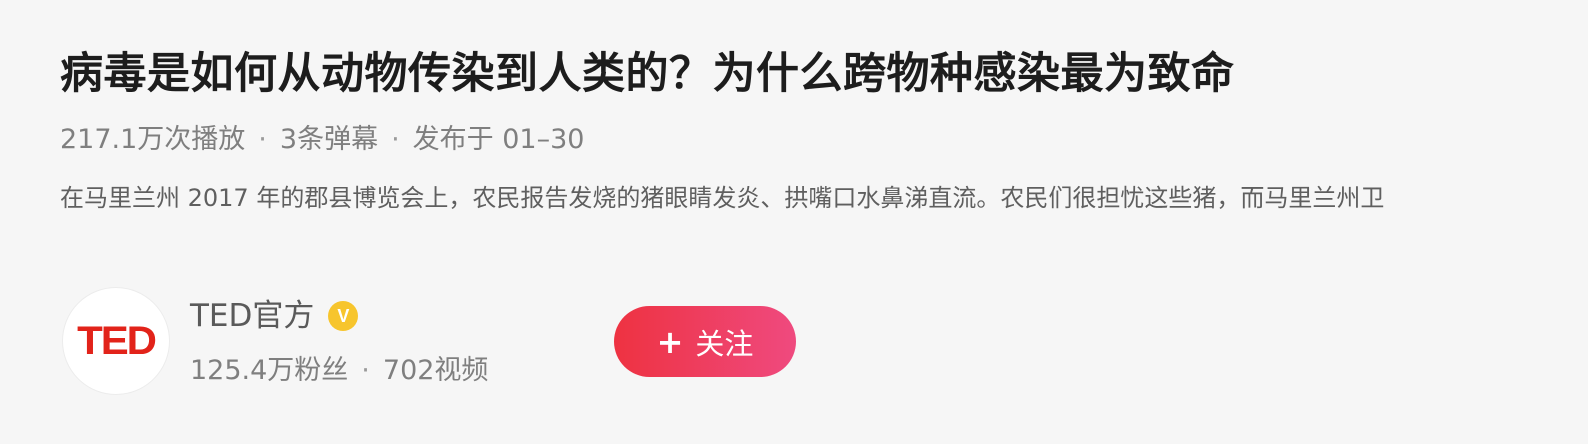 This screenshot has width=1588, height=444. Describe the element at coordinates (435, 370) in the screenshot. I see `video-count: 702视频` at that location.